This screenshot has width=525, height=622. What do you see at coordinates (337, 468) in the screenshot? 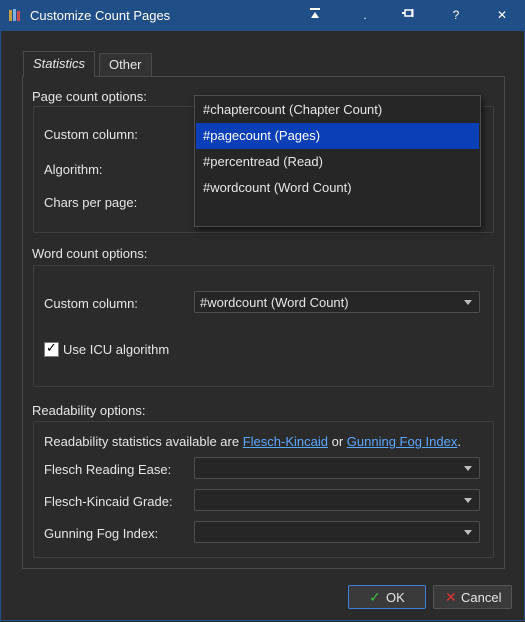
I see `flesch-reading-ease-combo` at bounding box center [337, 468].